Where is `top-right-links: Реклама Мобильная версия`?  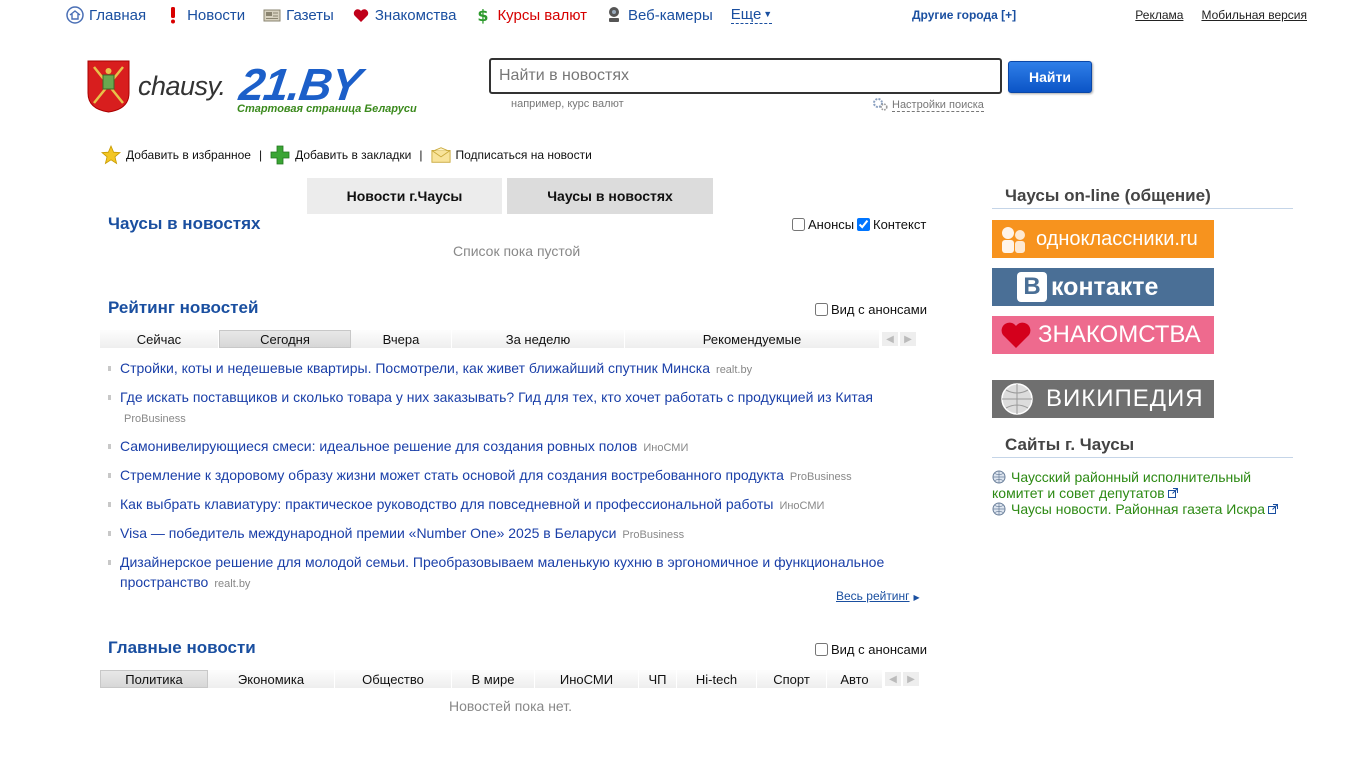 top-right-links: Реклама Мобильная версия is located at coordinates (1212, 15).